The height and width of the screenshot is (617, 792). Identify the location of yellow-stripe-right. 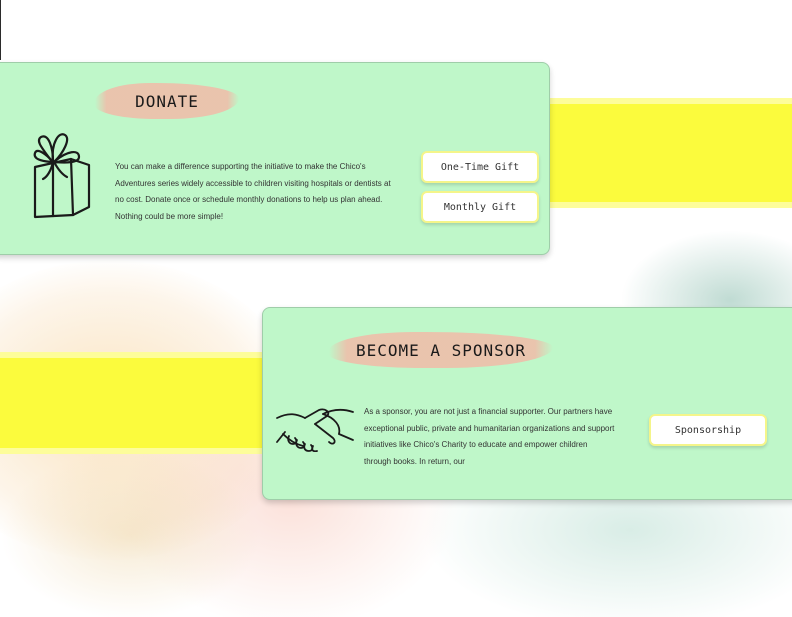
(656, 153).